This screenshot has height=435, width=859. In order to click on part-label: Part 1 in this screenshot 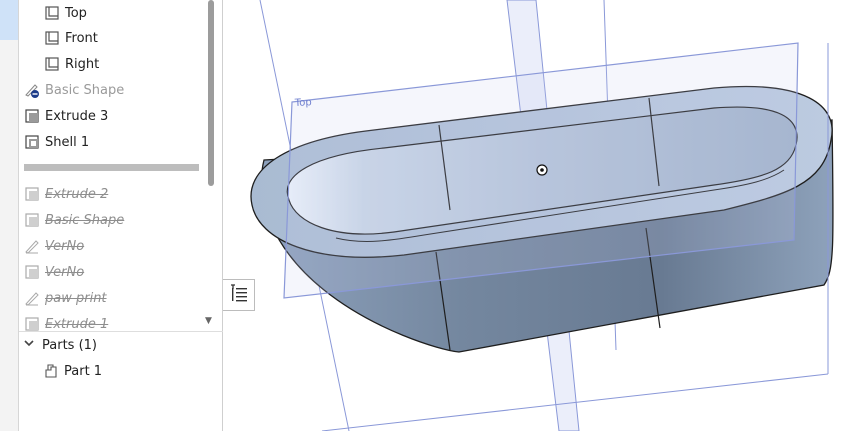, I will do `click(83, 371)`.